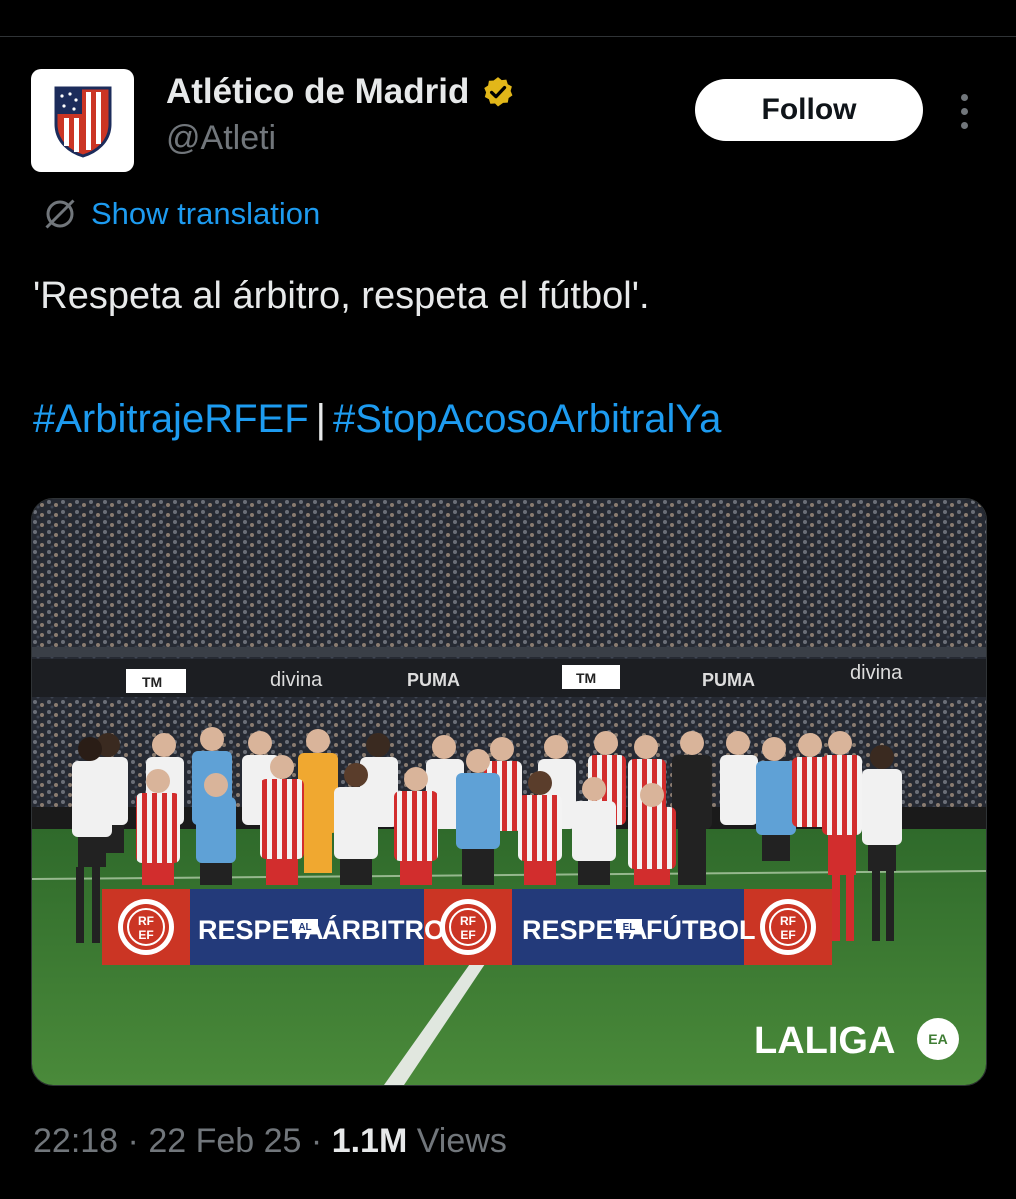 The height and width of the screenshot is (1199, 1016). I want to click on banner-text: ÁRBITRO, so click(383, 929).